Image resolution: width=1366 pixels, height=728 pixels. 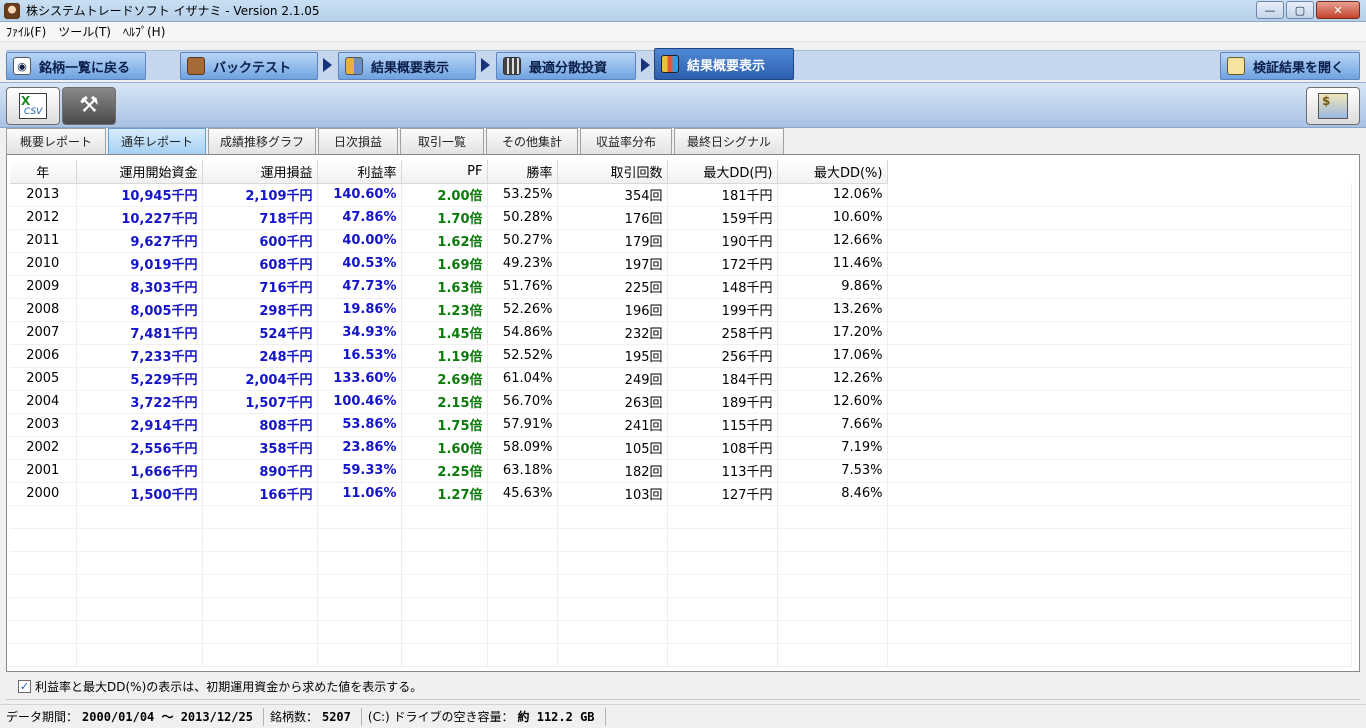 What do you see at coordinates (260, 287) in the screenshot?
I see `cell-pnl: 716千円` at bounding box center [260, 287].